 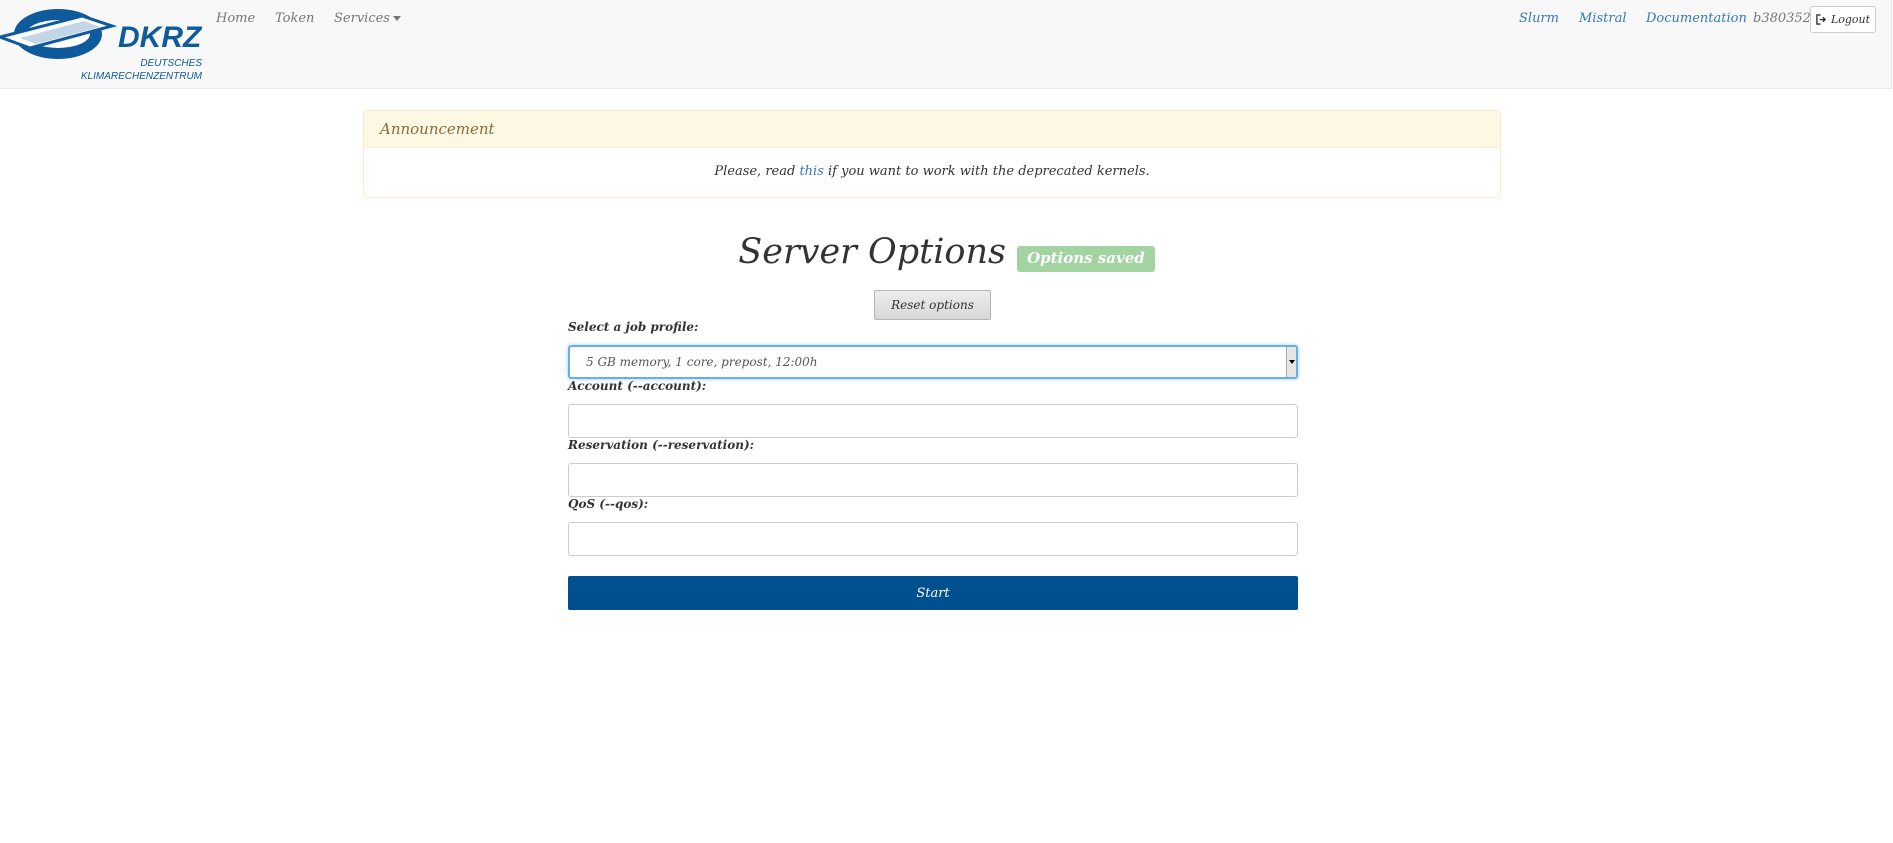 I want to click on nav-services: Services, so click(x=367, y=18).